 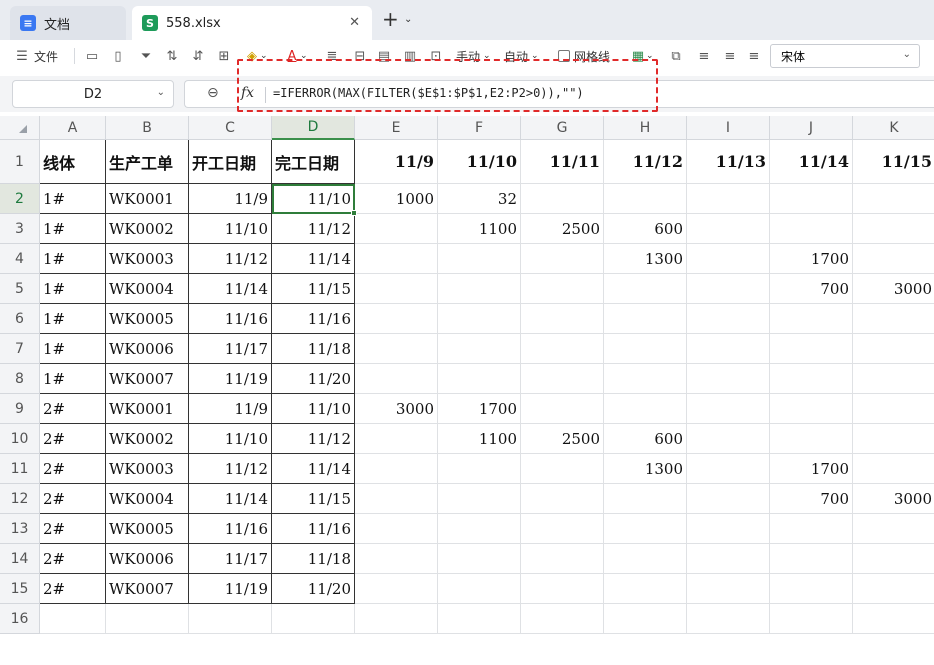 What do you see at coordinates (93, 94) in the screenshot?
I see `name-box: D2 ⌄` at bounding box center [93, 94].